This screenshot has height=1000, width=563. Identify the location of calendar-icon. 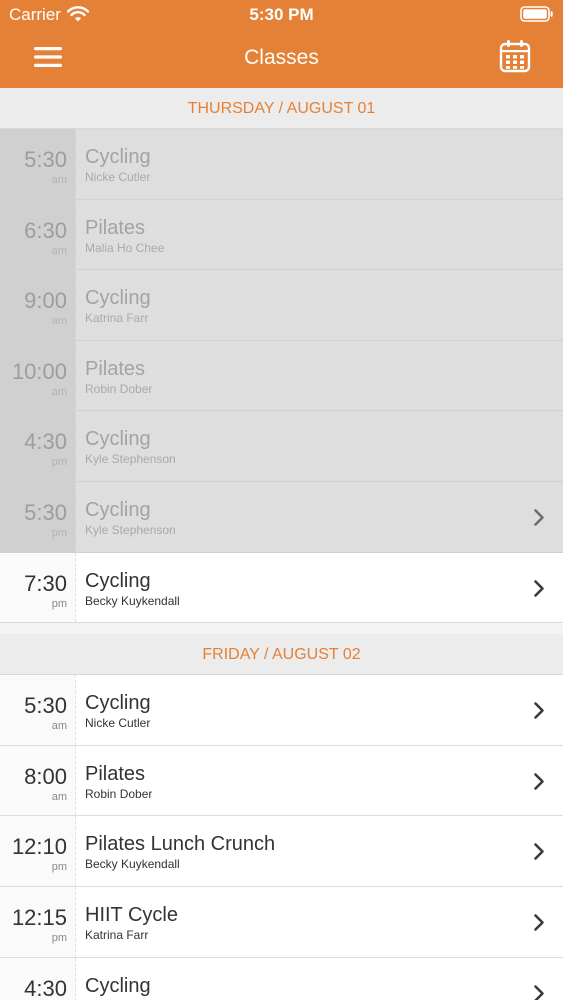
(515, 56).